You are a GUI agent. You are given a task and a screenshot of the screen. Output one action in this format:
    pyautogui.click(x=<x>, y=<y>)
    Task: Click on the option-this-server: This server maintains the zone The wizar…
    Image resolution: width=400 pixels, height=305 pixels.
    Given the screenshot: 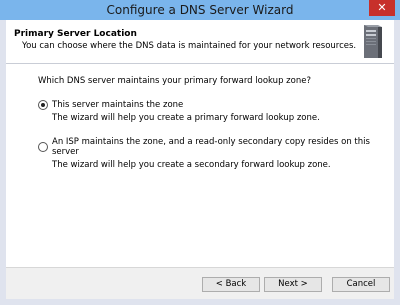 What is the action you would take?
    pyautogui.click(x=179, y=111)
    